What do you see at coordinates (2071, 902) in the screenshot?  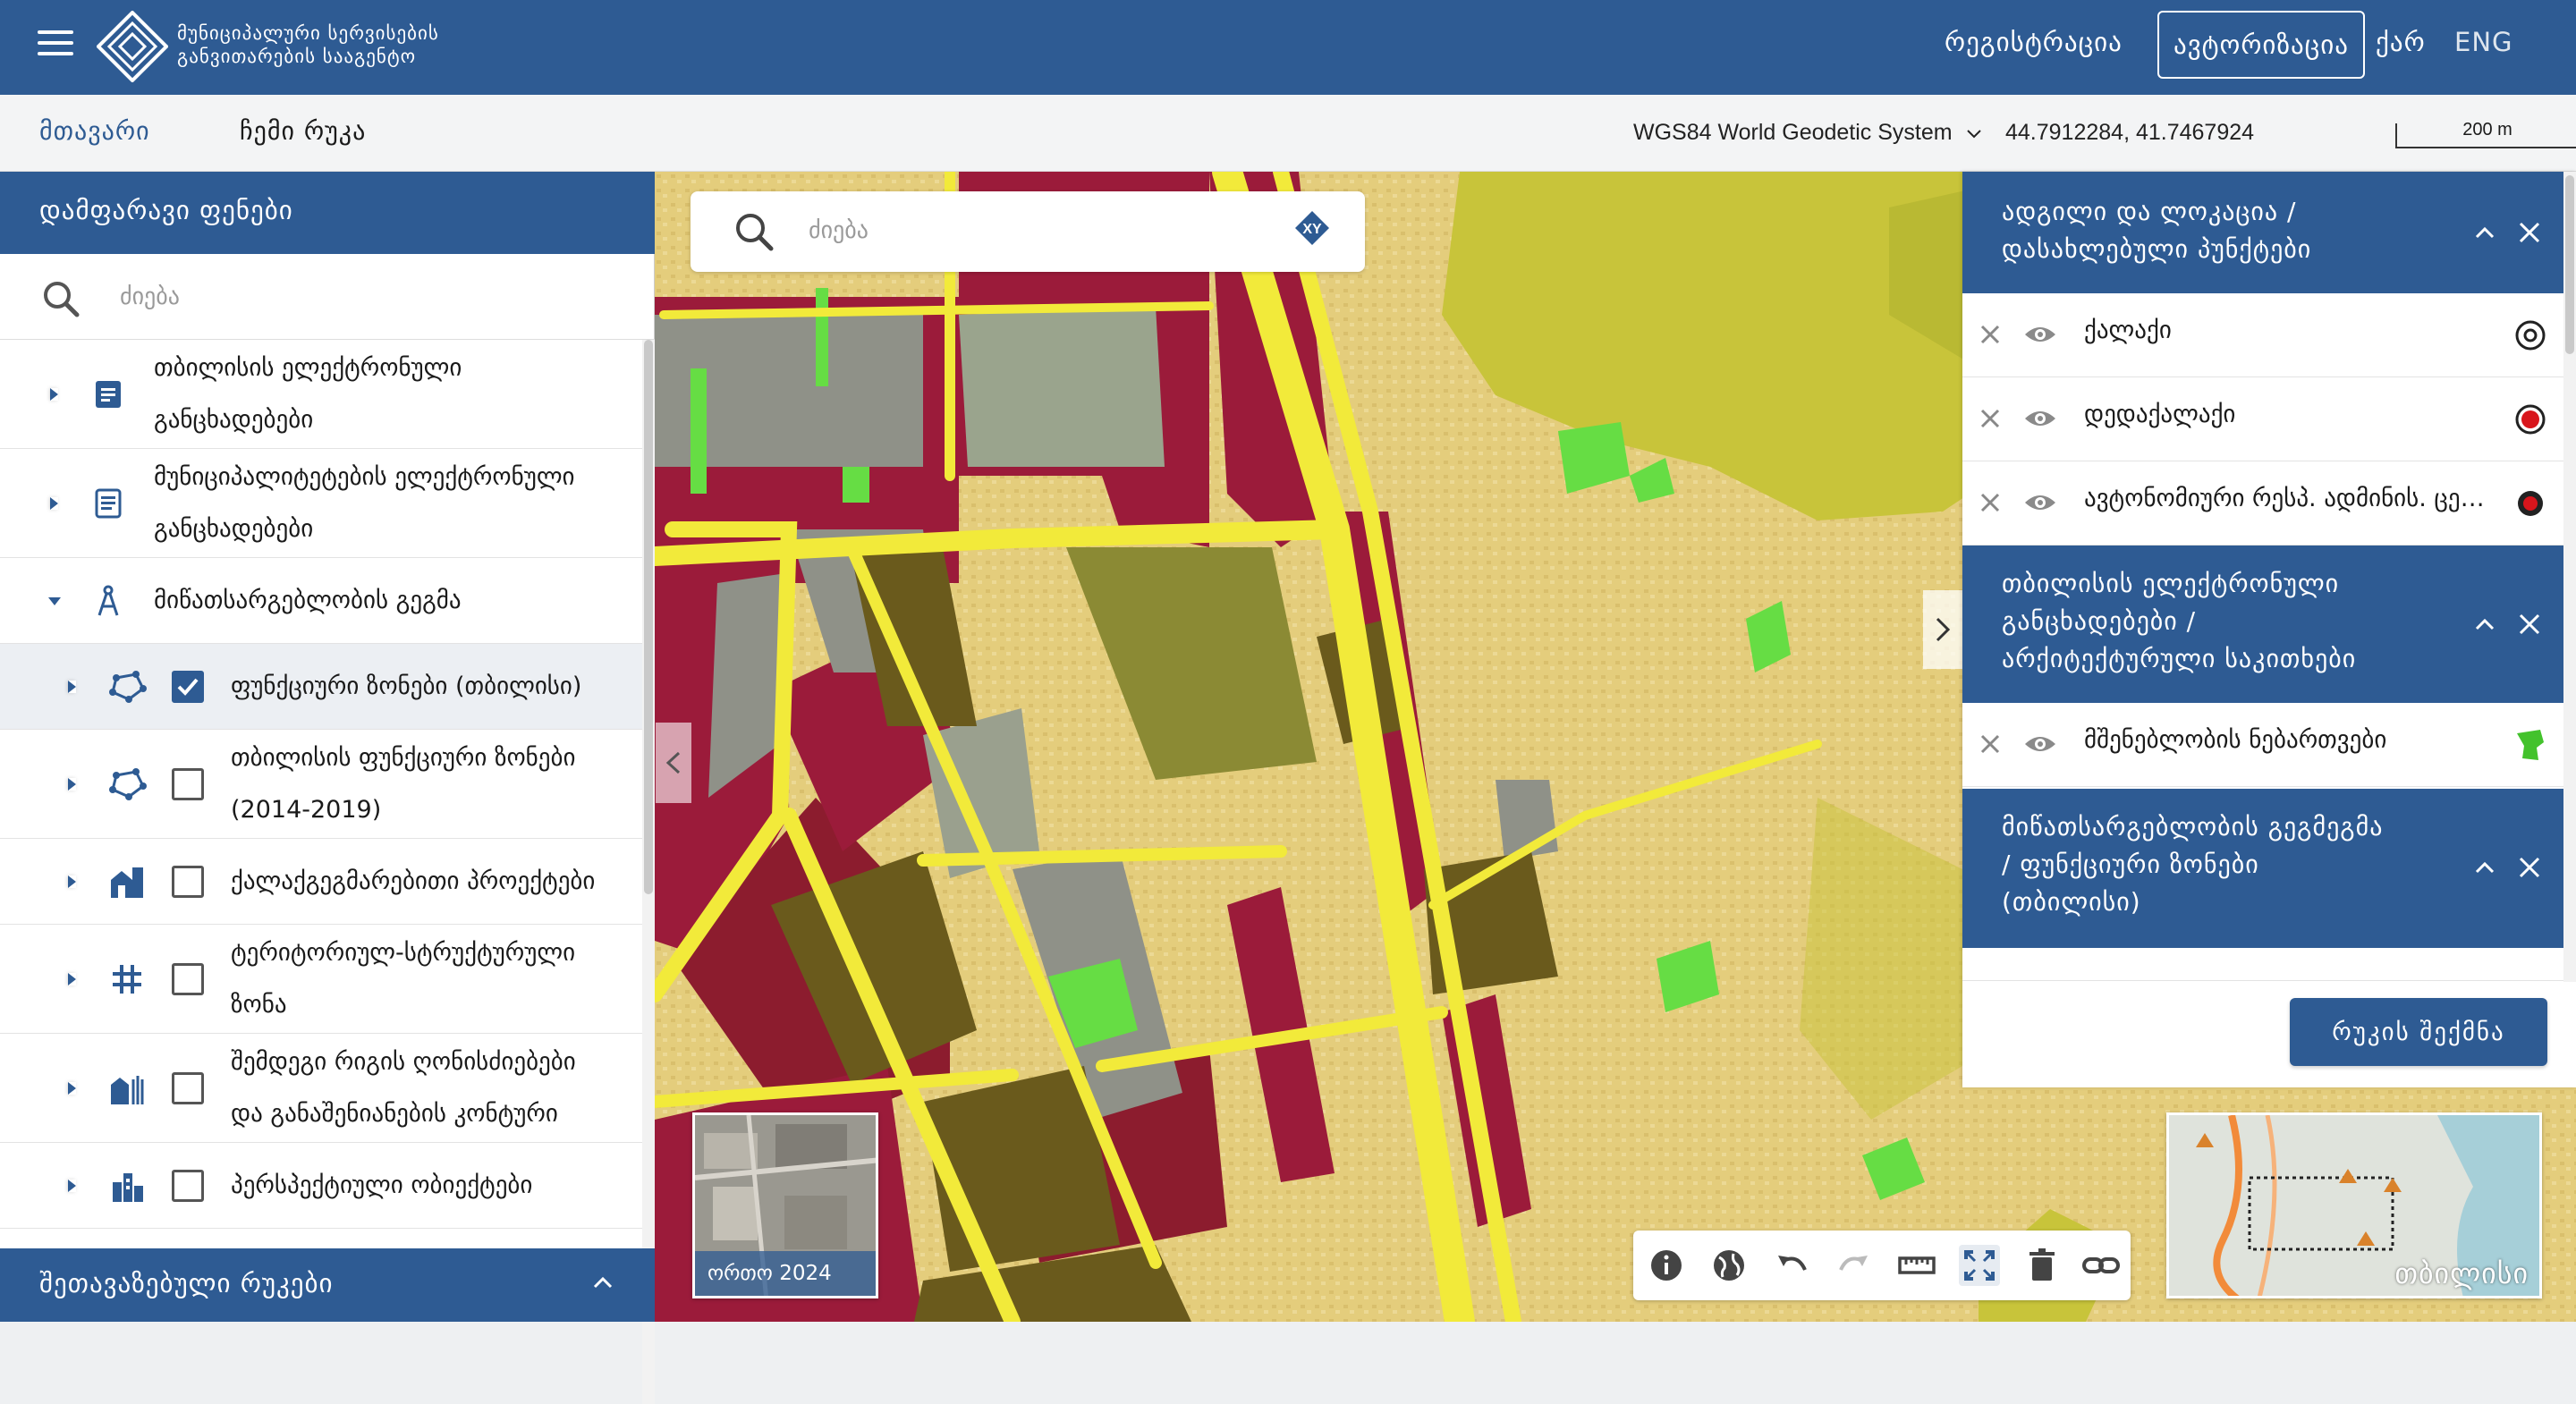 I see `section-title-line3: (თბილისი)` at bounding box center [2071, 902].